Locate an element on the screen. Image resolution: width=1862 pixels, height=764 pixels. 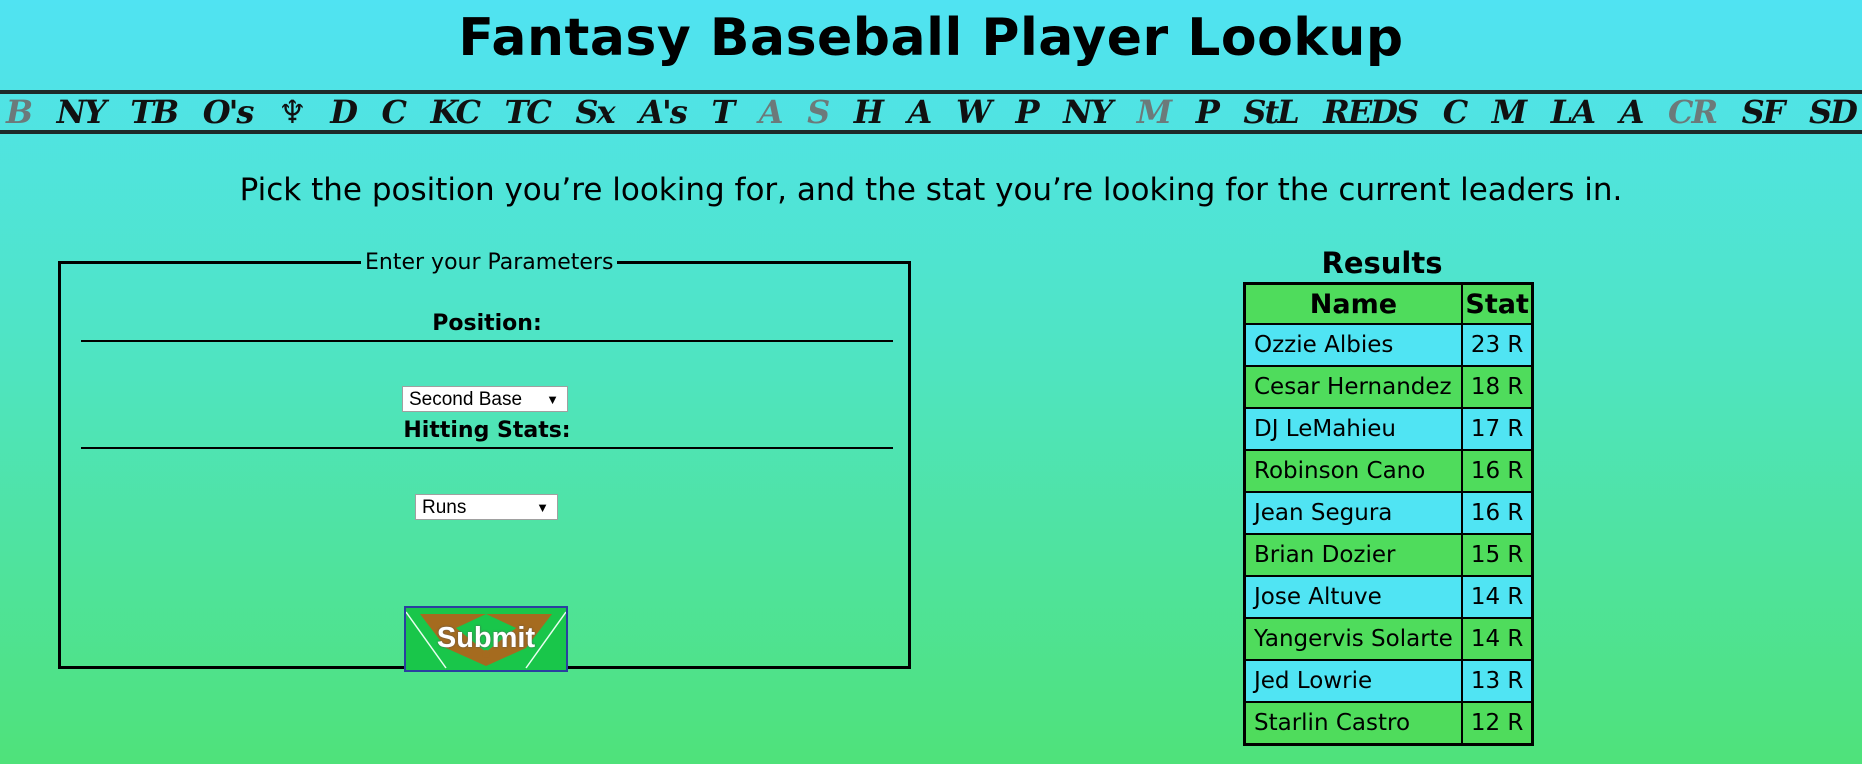
padres-logo-icon: SD is located at coordinates (1833, 112).